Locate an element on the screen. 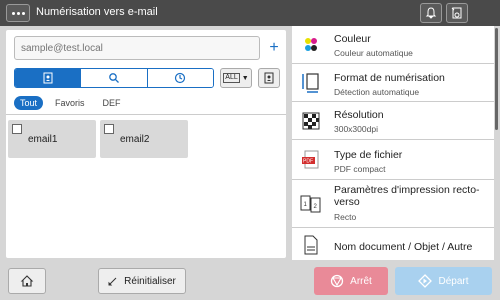  duplex-icon: 12 is located at coordinates (311, 204).